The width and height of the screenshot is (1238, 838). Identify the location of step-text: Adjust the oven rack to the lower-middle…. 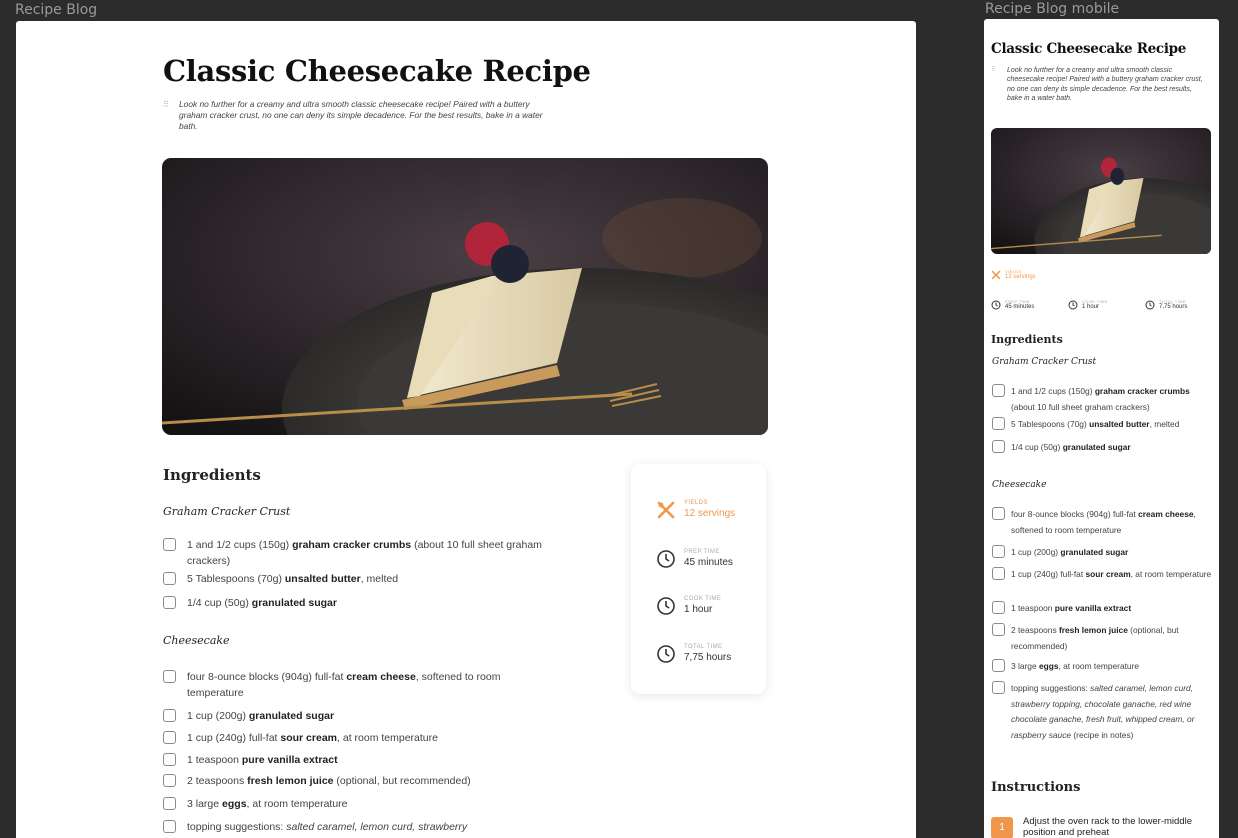
(1107, 827).